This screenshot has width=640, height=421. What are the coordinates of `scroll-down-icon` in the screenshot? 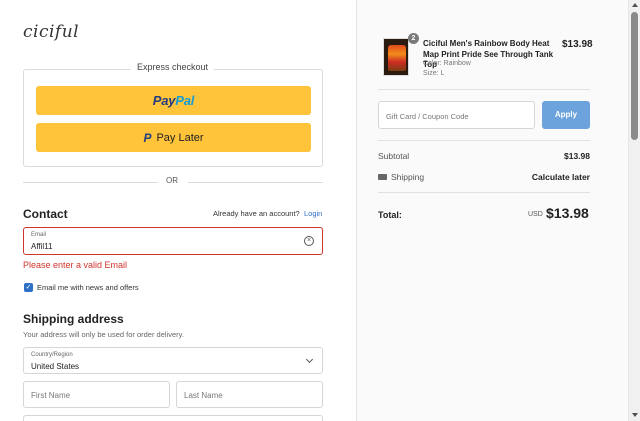 It's located at (635, 415).